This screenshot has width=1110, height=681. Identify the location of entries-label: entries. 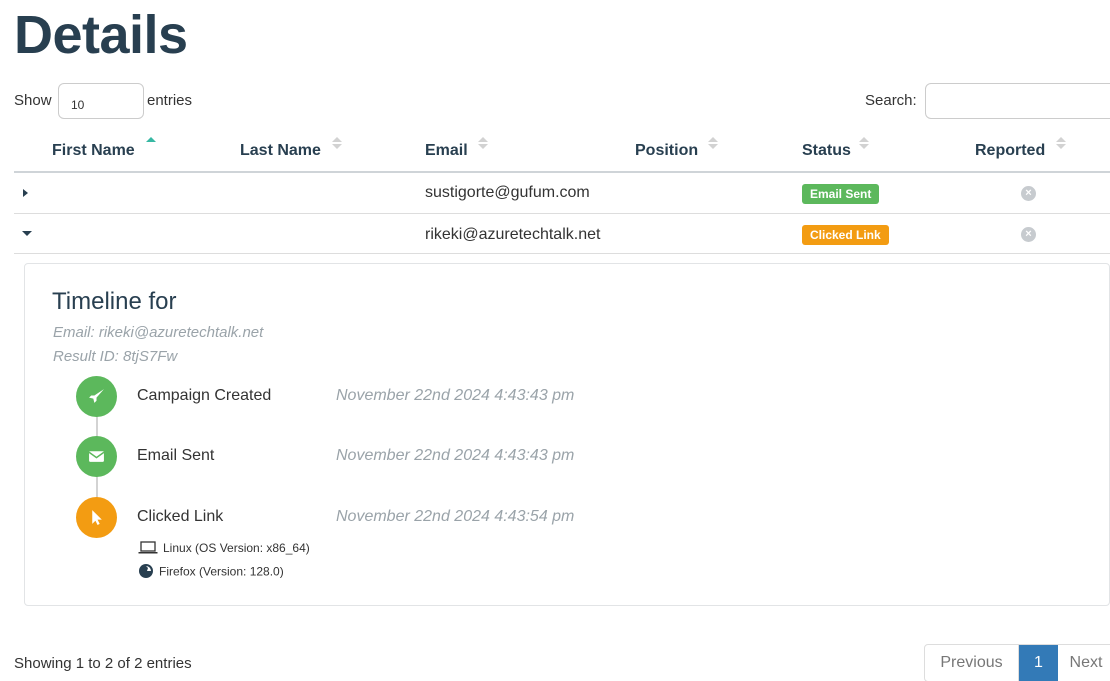
(170, 100).